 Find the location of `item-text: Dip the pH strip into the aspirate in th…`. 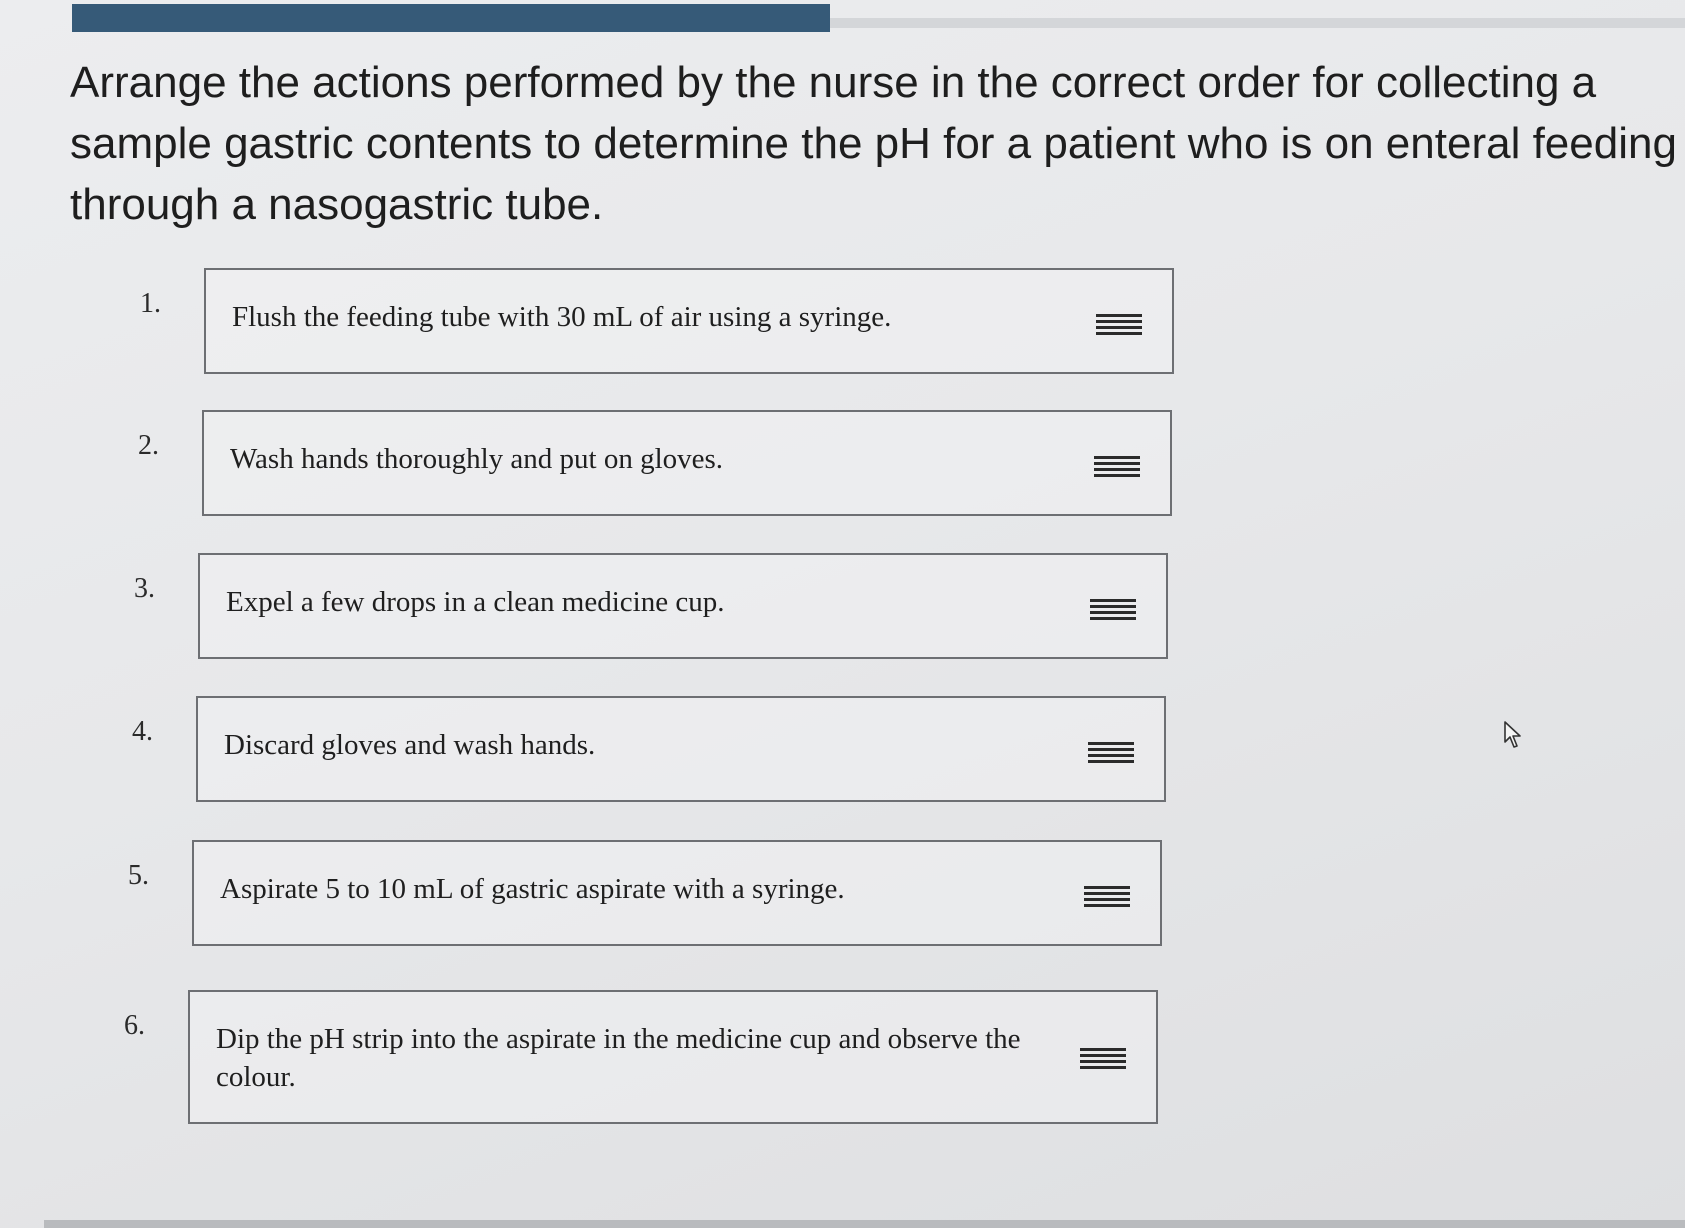

item-text: Dip the pH strip into the aspirate in th… is located at coordinates (618, 1058).